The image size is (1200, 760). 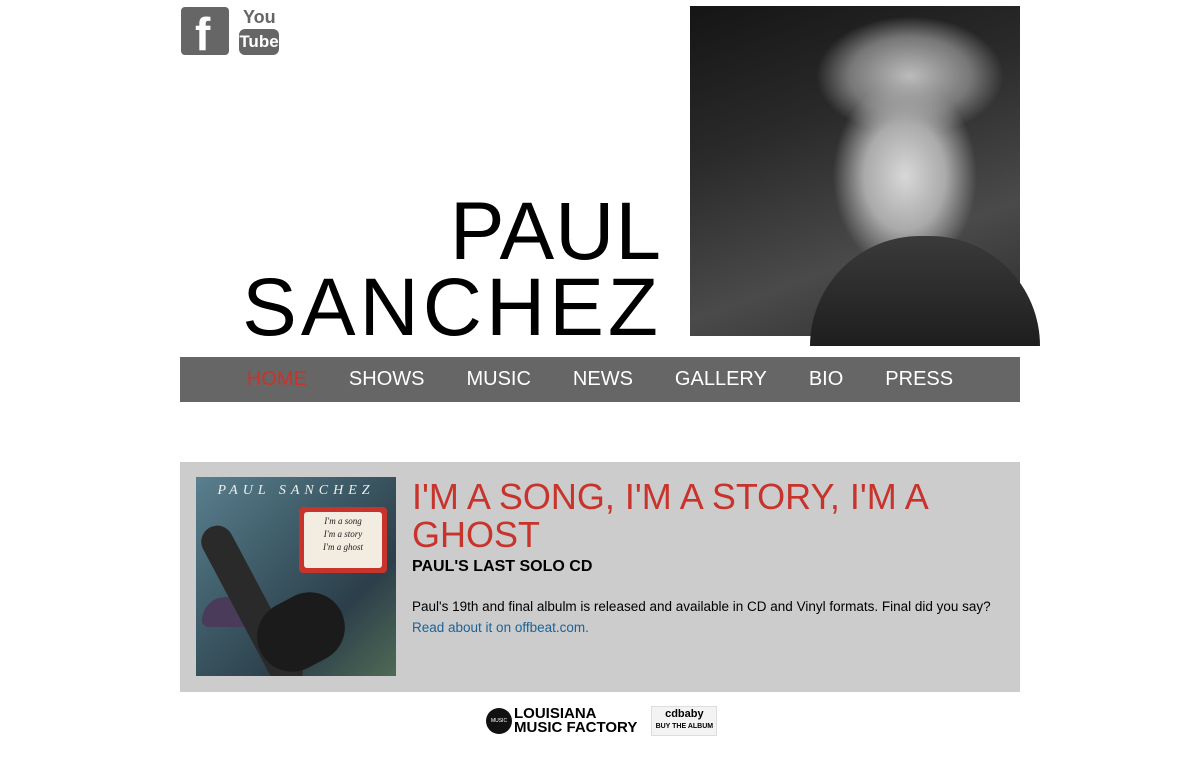 What do you see at coordinates (259, 17) in the screenshot?
I see `youtube-you-text: You` at bounding box center [259, 17].